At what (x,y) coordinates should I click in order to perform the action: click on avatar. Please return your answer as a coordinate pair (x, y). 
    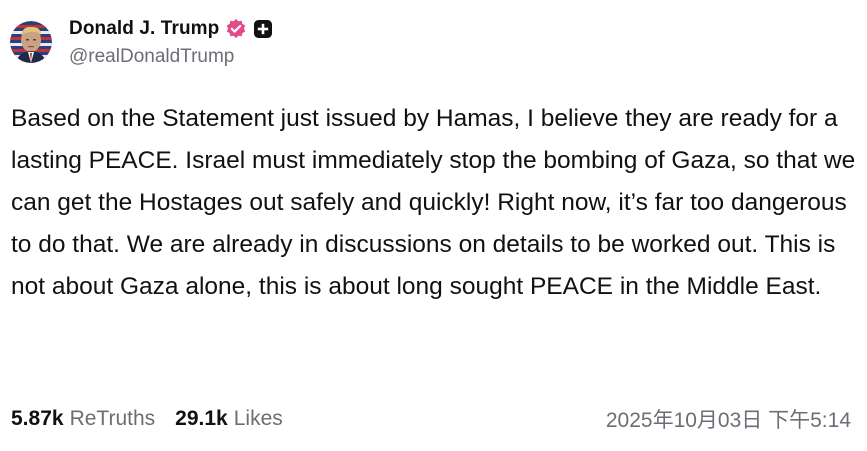
    Looking at the image, I should click on (31, 42).